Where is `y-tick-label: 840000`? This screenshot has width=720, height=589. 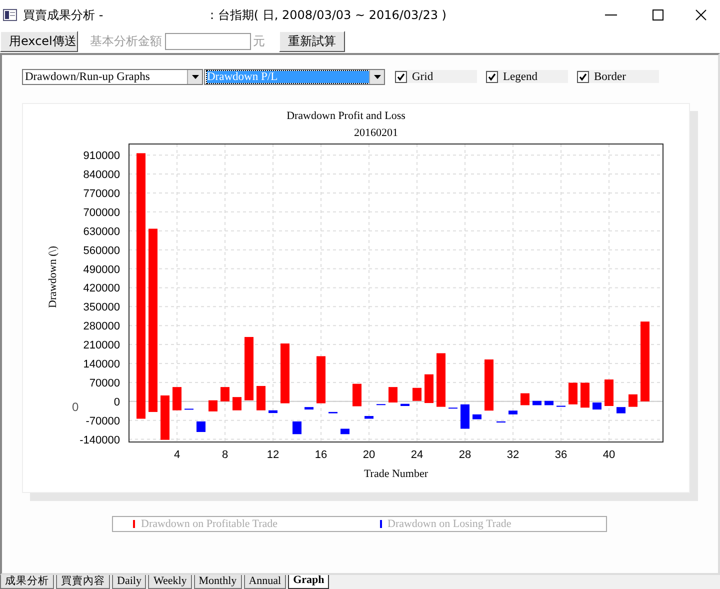 y-tick-label: 840000 is located at coordinates (101, 175).